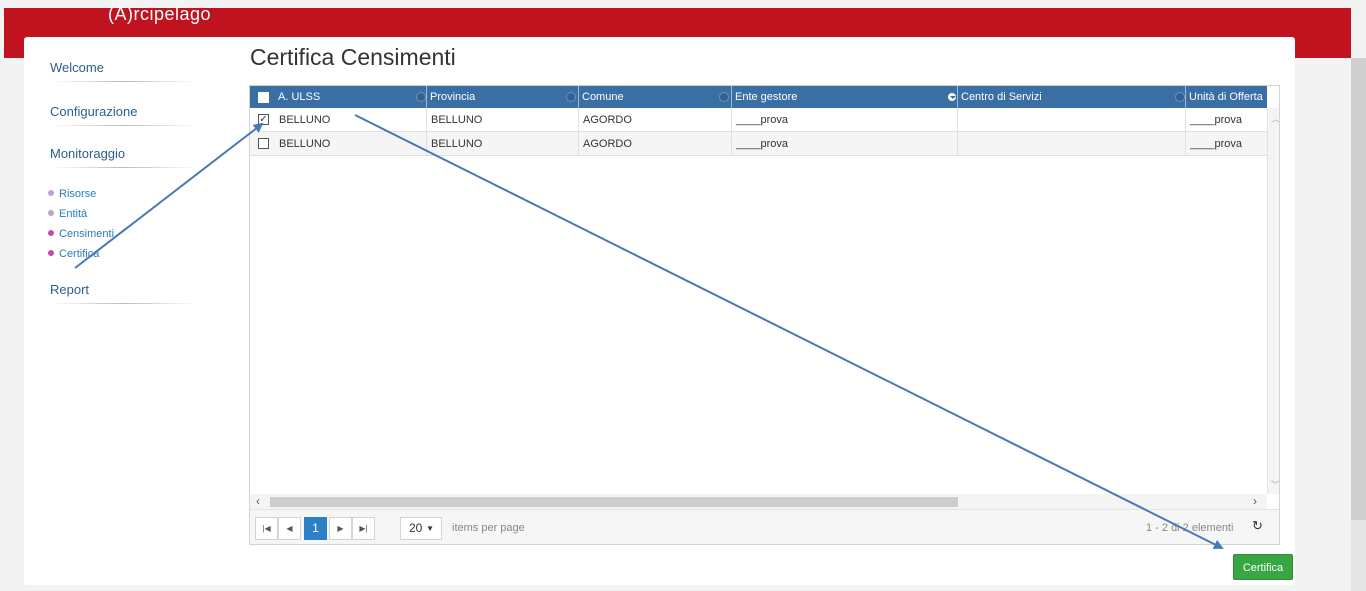  I want to click on scroll-down-icon: ﹀, so click(1275, 484).